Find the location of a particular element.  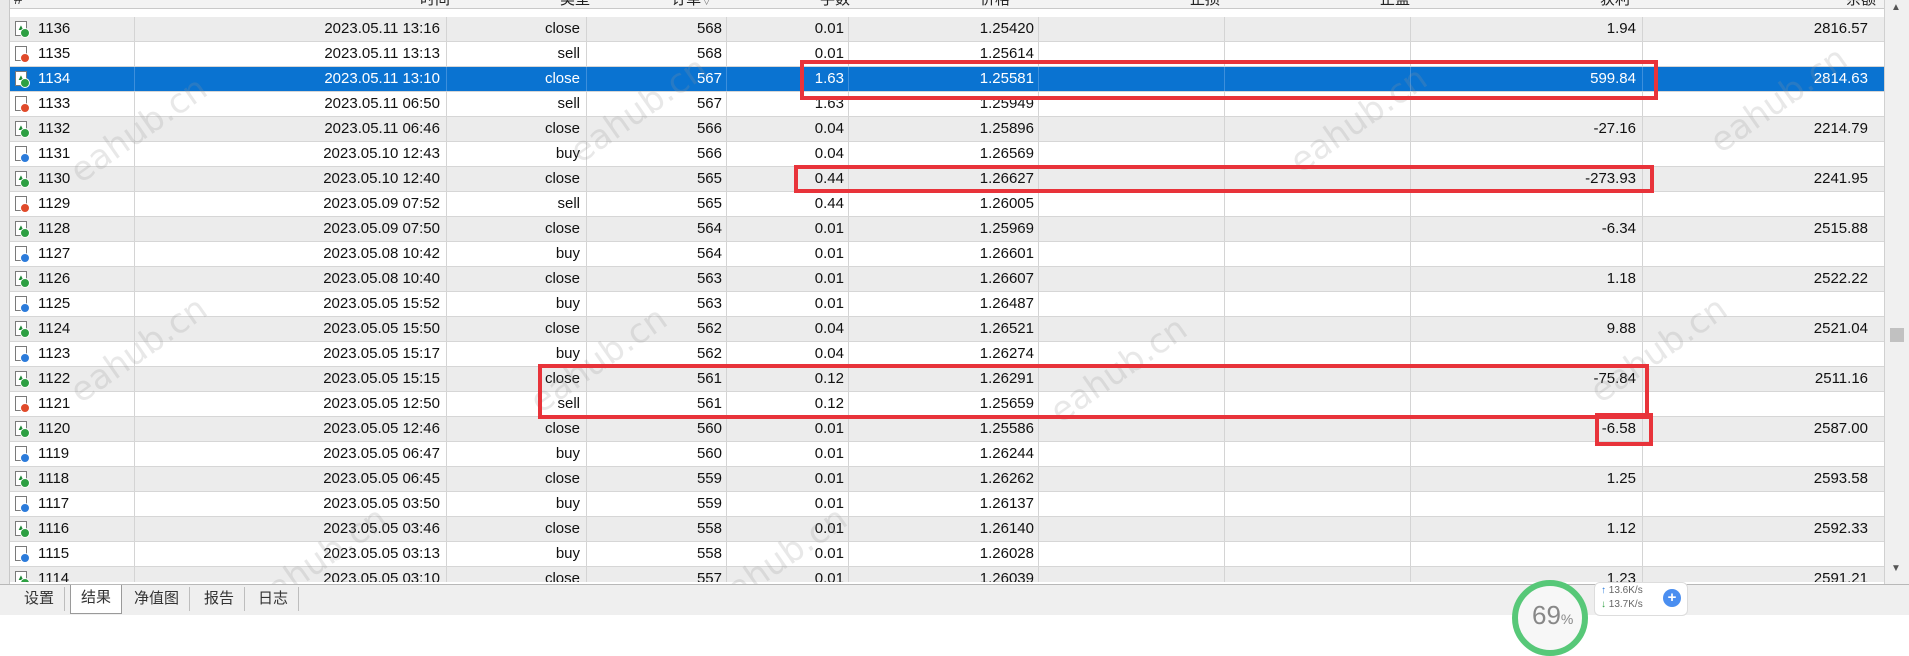

col-header-id: # is located at coordinates (24, 4).